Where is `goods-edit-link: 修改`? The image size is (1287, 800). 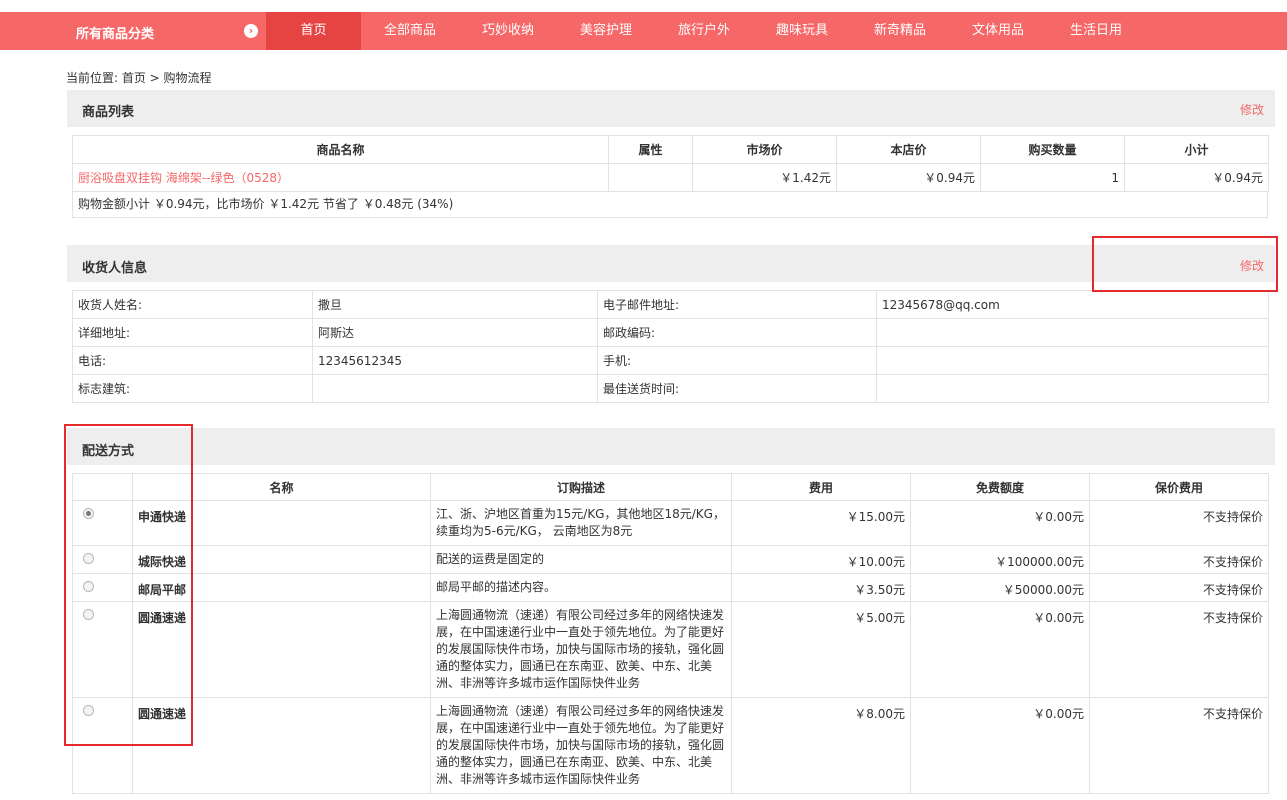
goods-edit-link: 修改 is located at coordinates (1252, 109).